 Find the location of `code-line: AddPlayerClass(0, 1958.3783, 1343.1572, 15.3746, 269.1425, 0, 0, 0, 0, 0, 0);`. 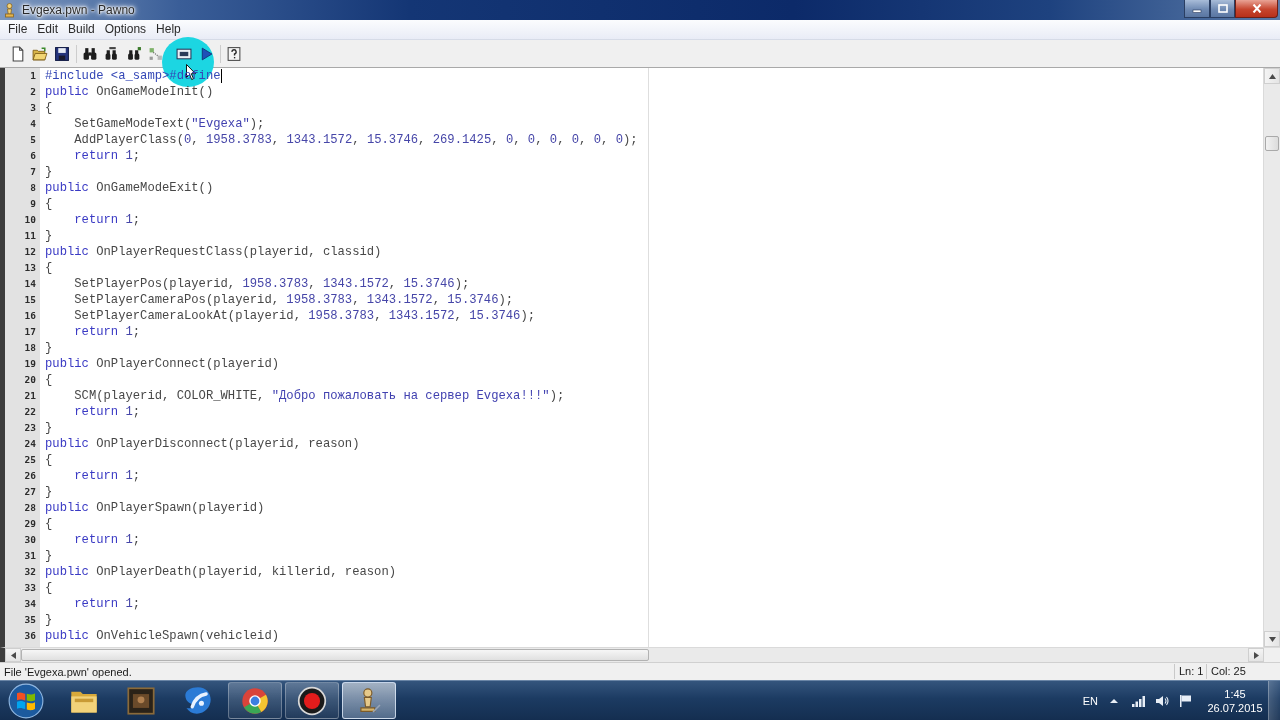

code-line: AddPlayerClass(0, 1958.3783, 1343.1572, 15.3746, 269.1425, 0, 0, 0, 0, 0, 0); is located at coordinates (355, 140).